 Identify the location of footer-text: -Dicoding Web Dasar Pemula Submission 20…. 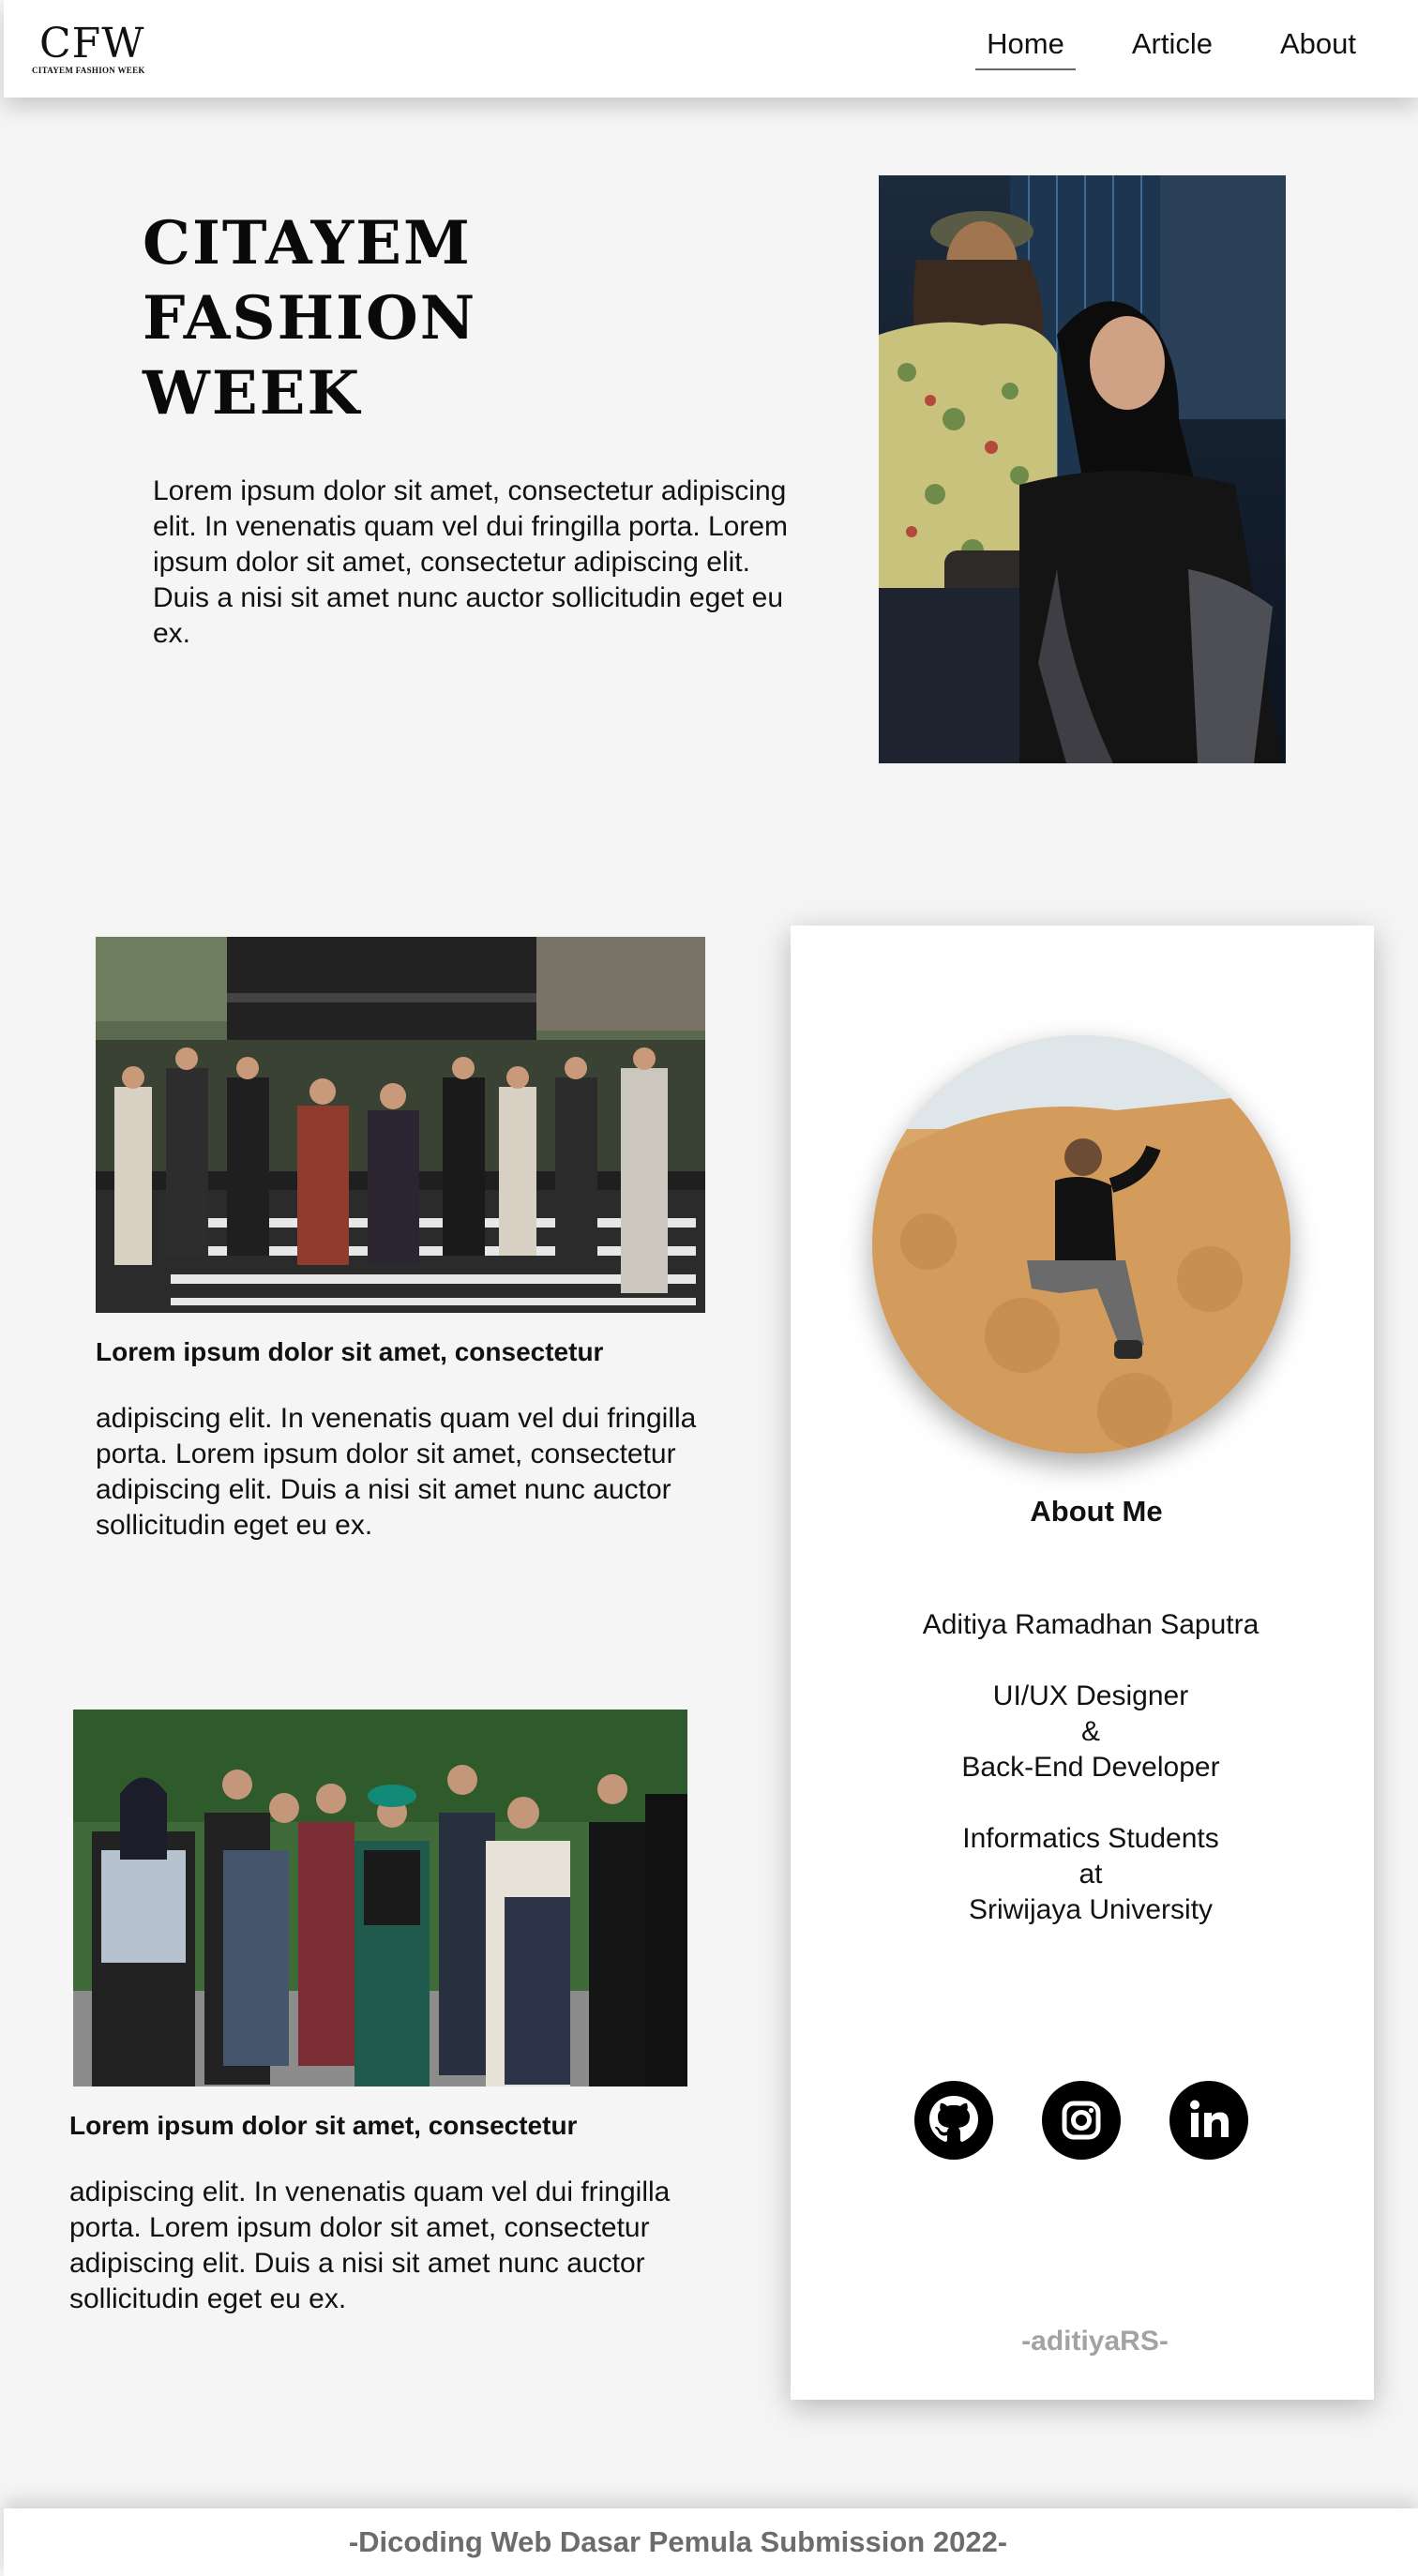
(678, 2541).